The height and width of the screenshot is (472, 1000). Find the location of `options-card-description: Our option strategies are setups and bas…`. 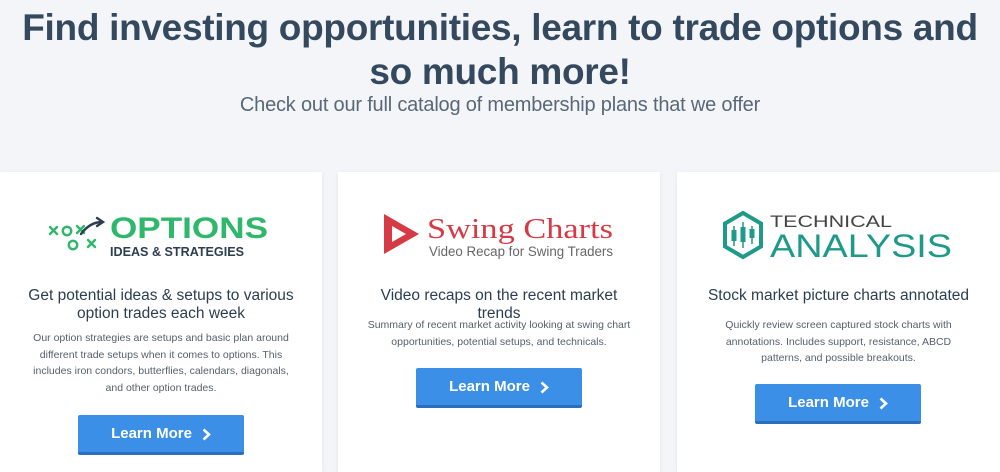

options-card-description: Our option strategies are setups and bas… is located at coordinates (161, 363).